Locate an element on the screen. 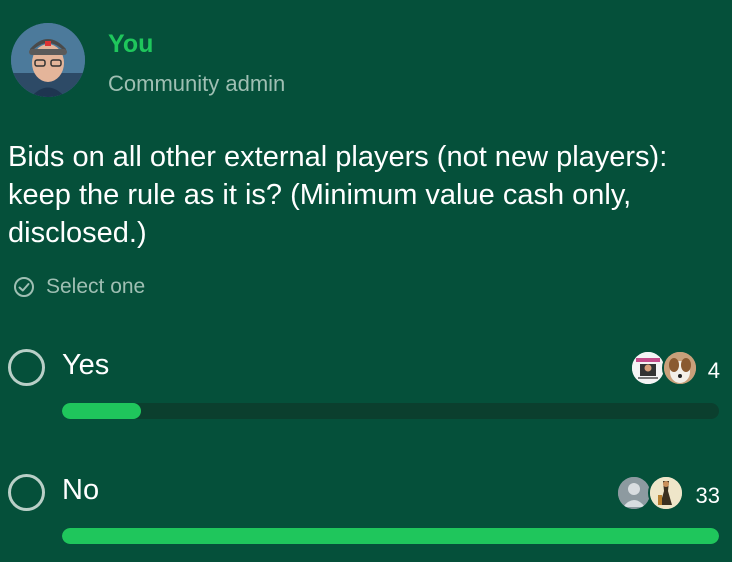 Image resolution: width=732 pixels, height=562 pixels. option-label: Yes is located at coordinates (86, 365).